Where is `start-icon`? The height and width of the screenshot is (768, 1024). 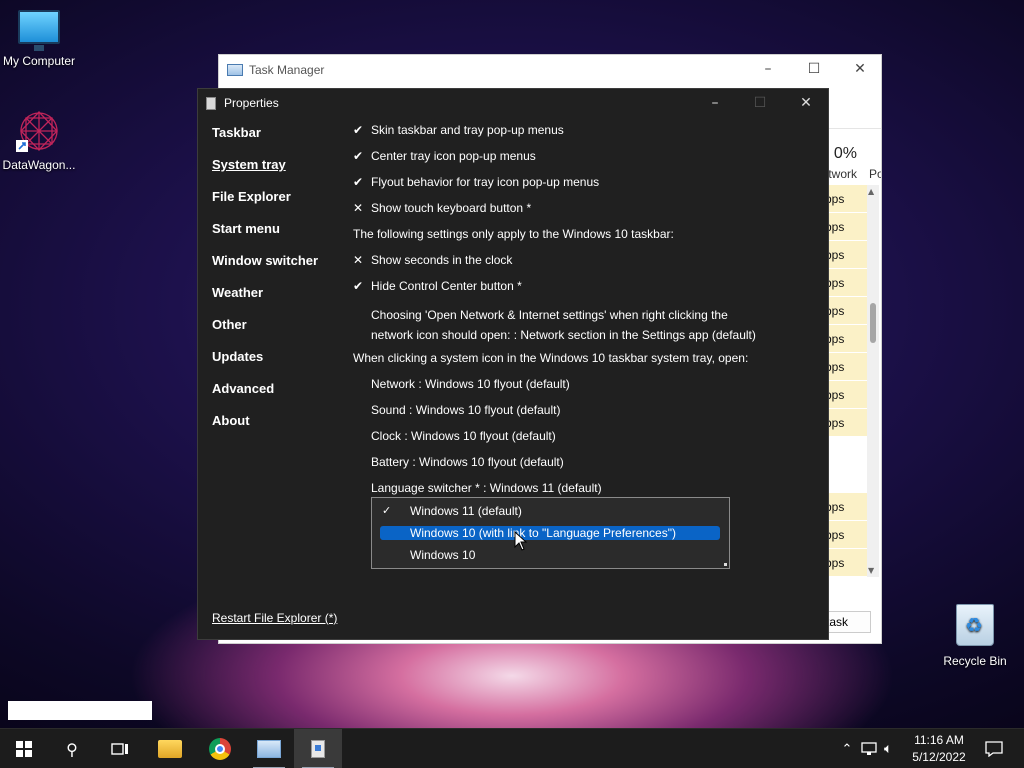
start-icon is located at coordinates (24, 749).